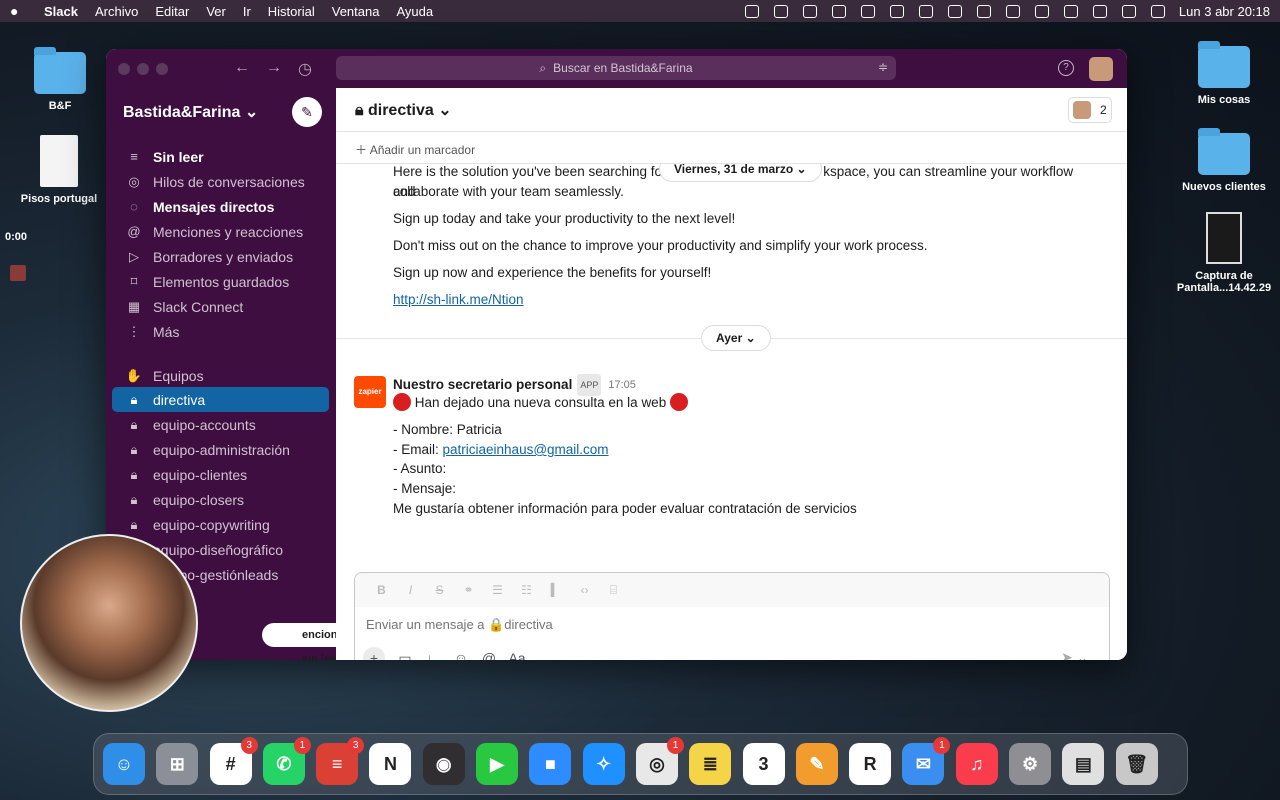 The width and height of the screenshot is (1280, 800). I want to click on dock-system-settings-icon: ⚙, so click(1030, 764).